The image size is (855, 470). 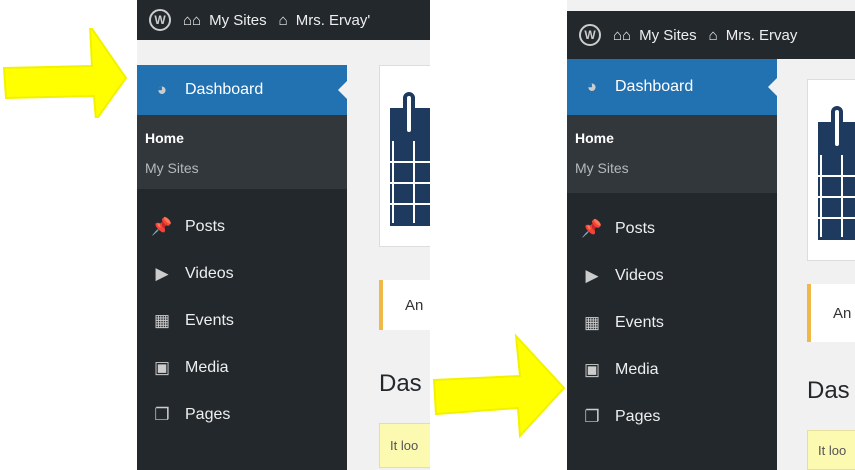 I want to click on site-name-button: ⌂ Mrs. Ervay, so click(x=753, y=35).